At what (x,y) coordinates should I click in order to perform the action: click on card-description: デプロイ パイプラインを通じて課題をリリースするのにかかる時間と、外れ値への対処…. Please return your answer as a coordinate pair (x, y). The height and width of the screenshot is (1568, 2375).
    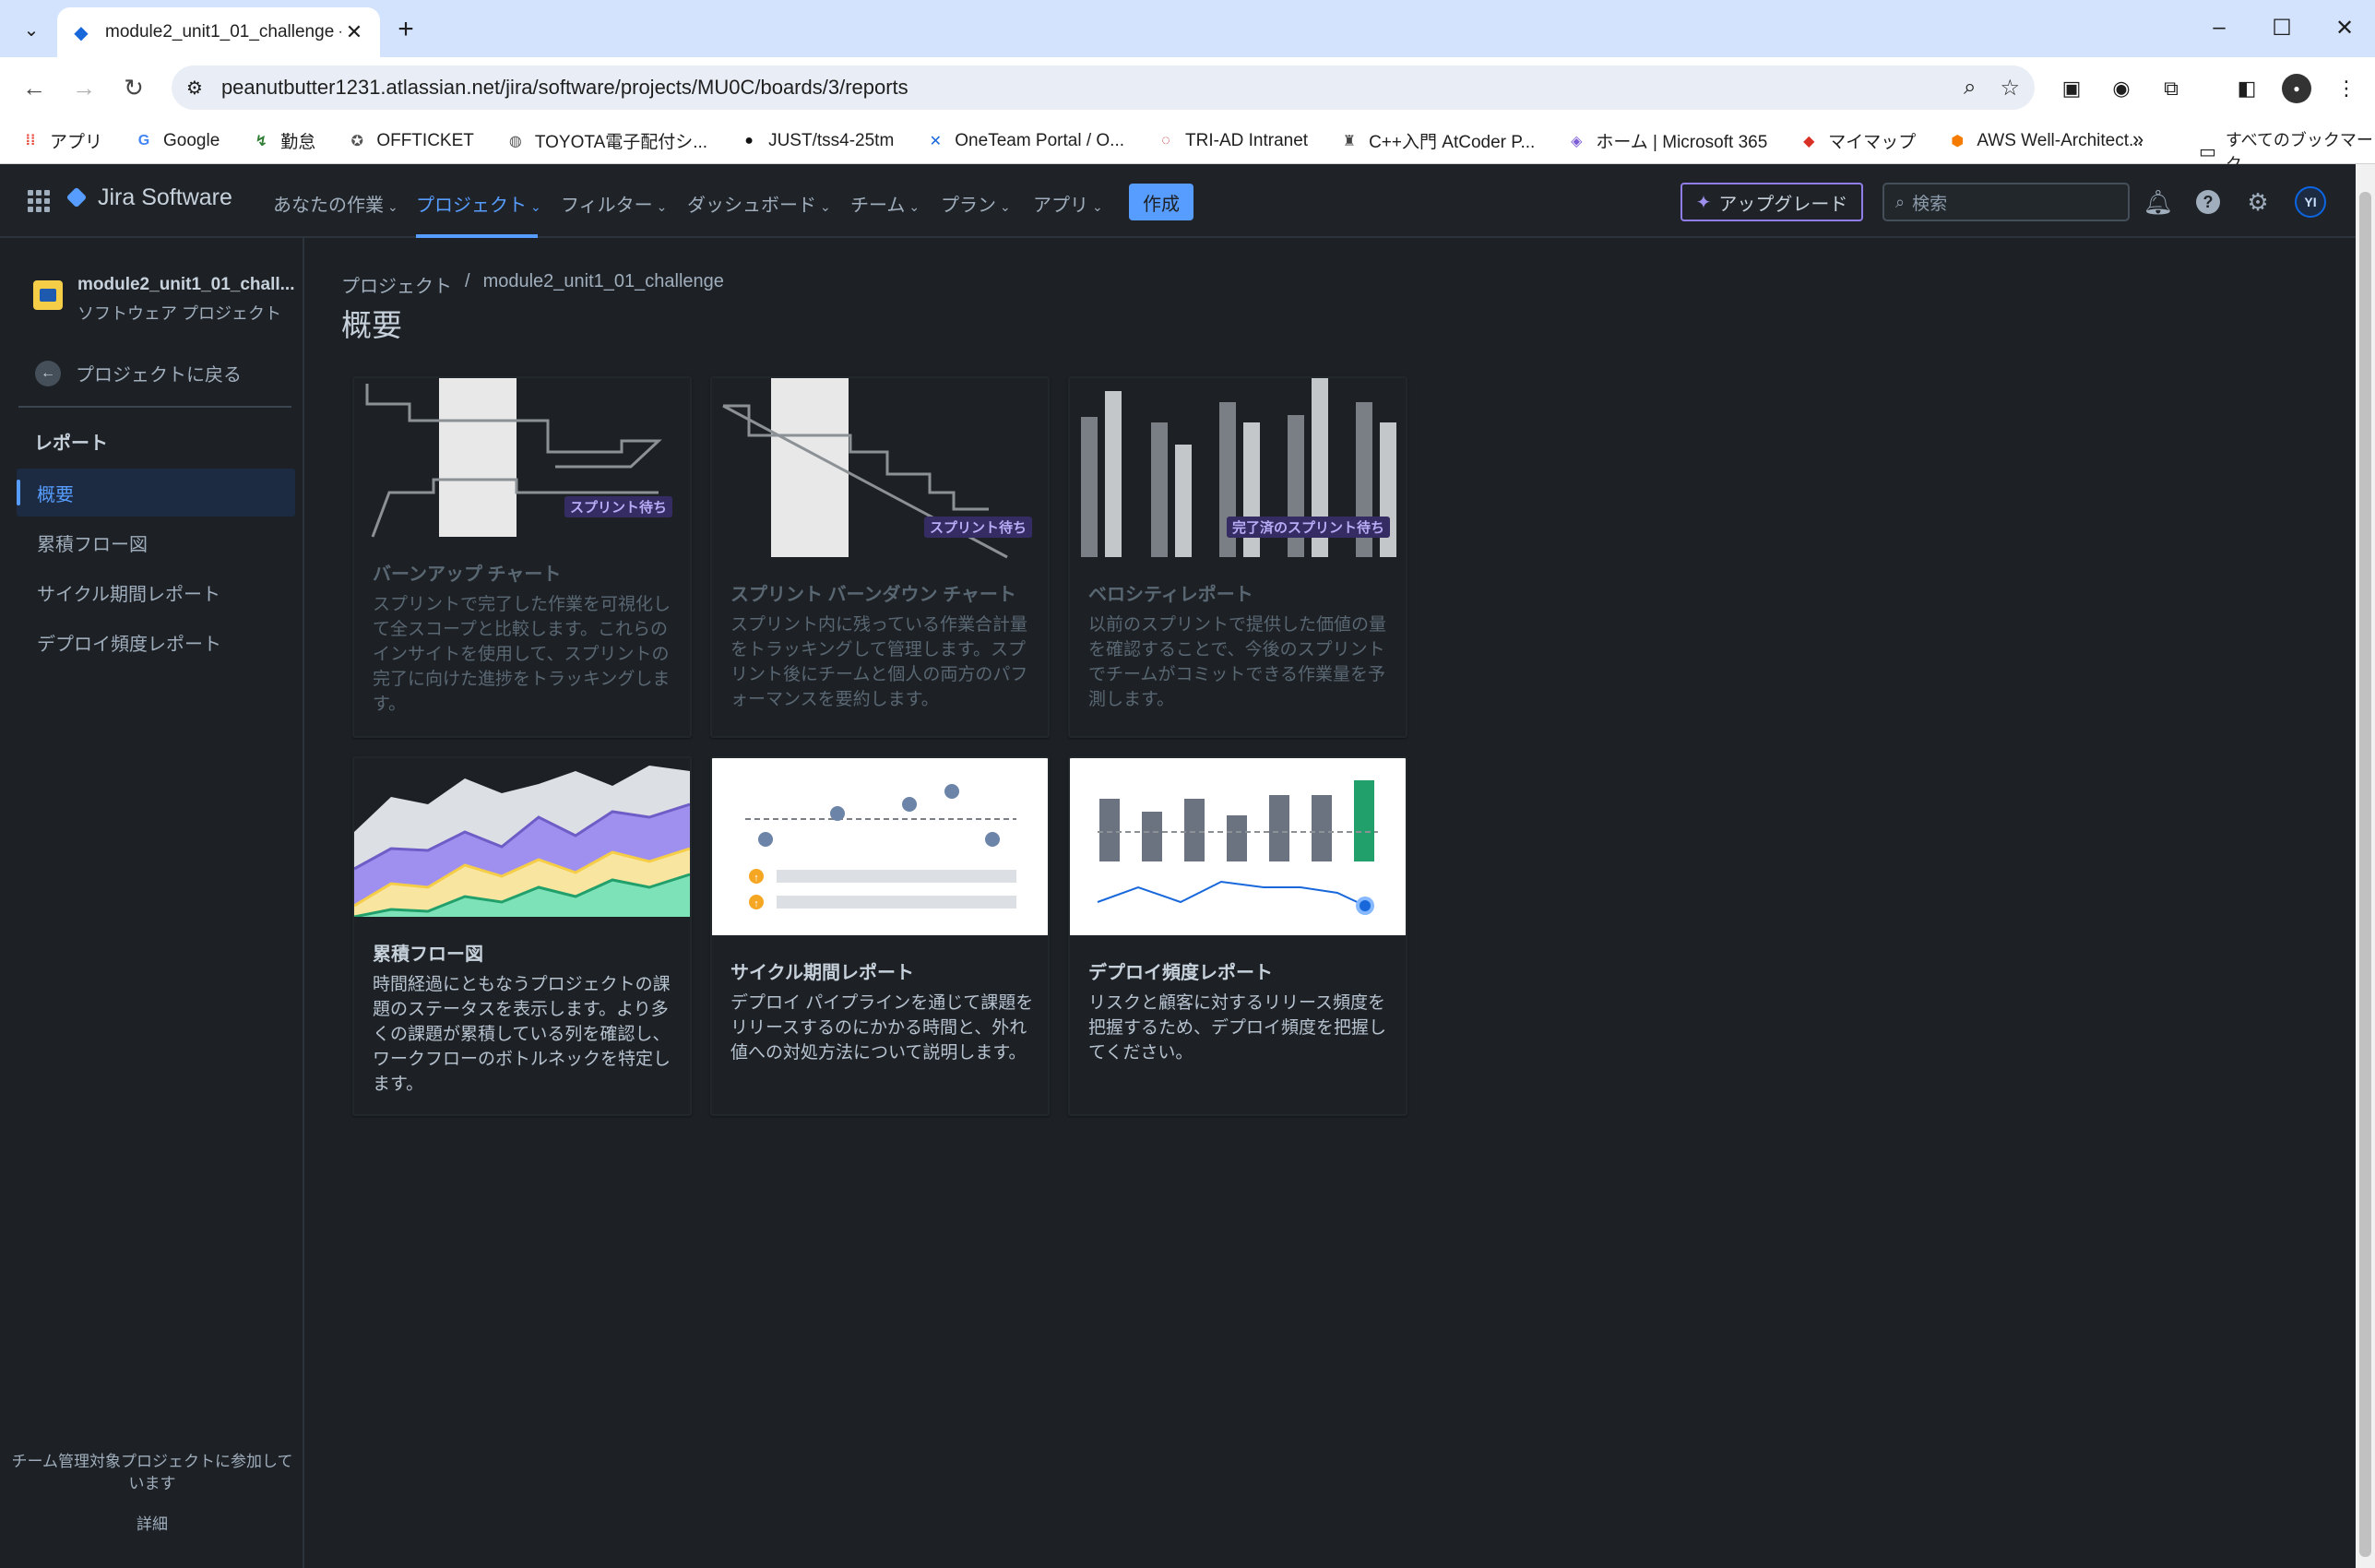
    Looking at the image, I should click on (882, 1028).